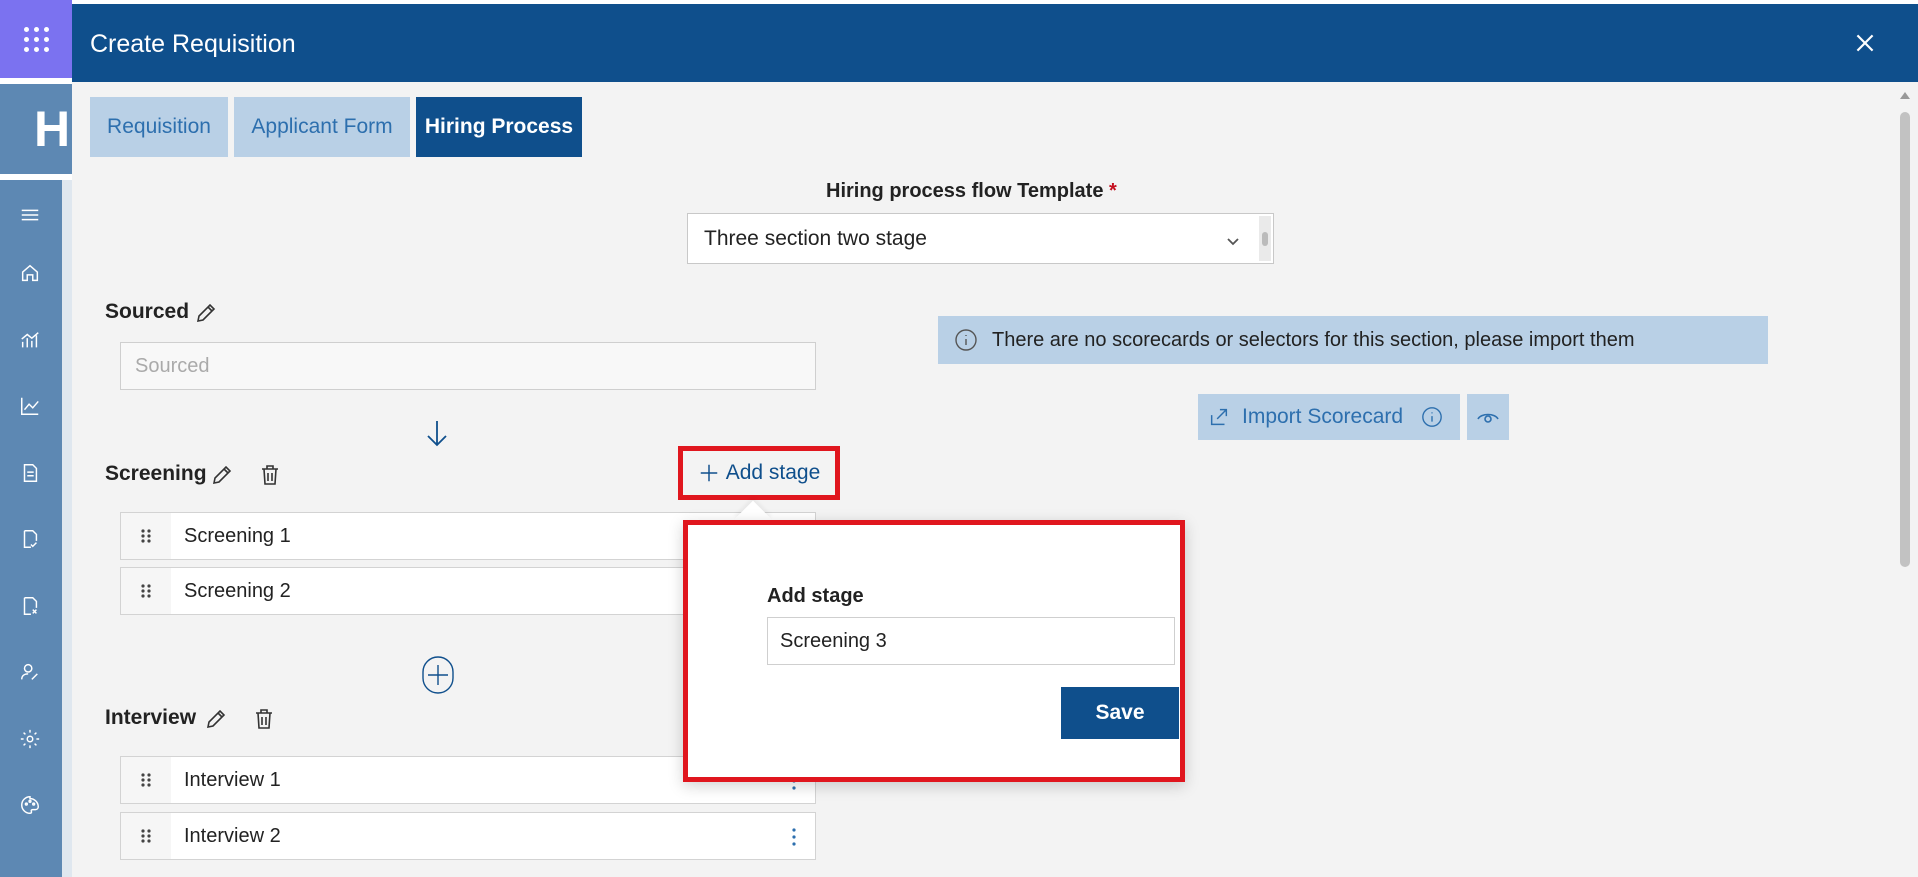 The image size is (1918, 877). I want to click on close-icon, so click(1865, 43).